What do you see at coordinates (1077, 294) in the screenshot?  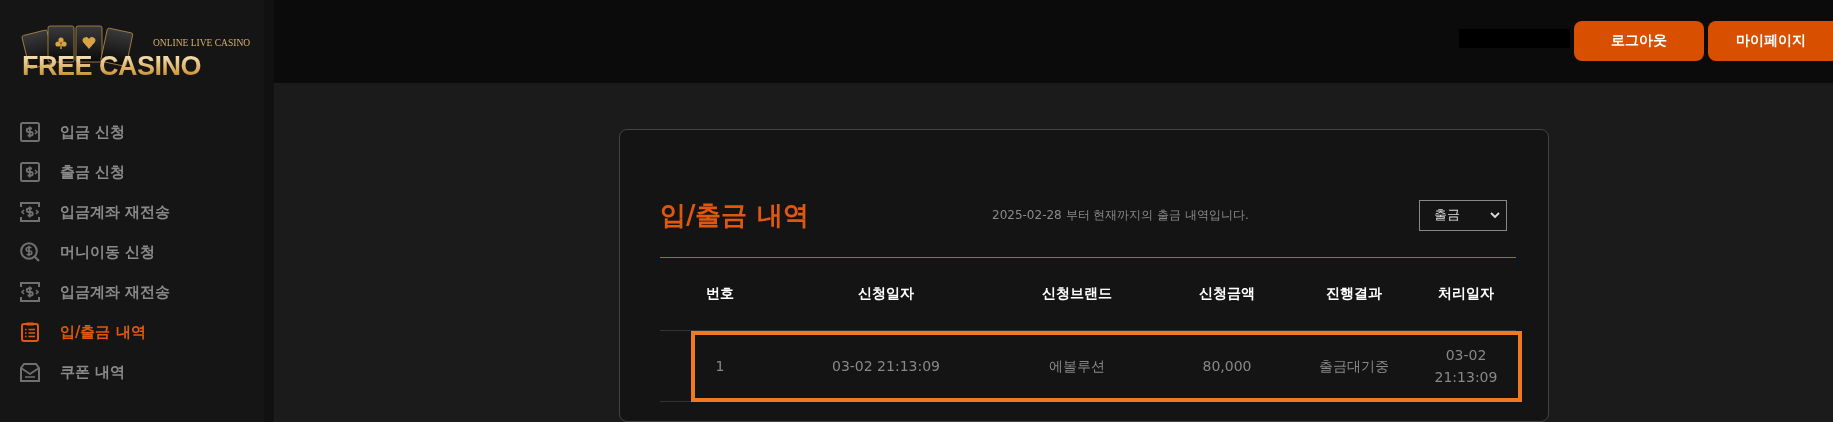 I see `column-header: 신청브랜드` at bounding box center [1077, 294].